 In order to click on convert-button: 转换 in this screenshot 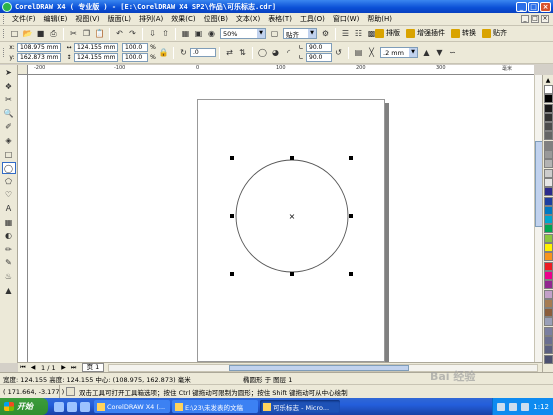, I will do `click(463, 33)`.